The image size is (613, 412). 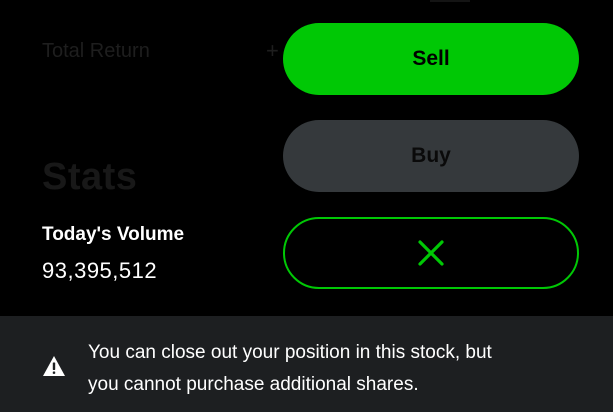 I want to click on buy-button: Buy, so click(x=431, y=156).